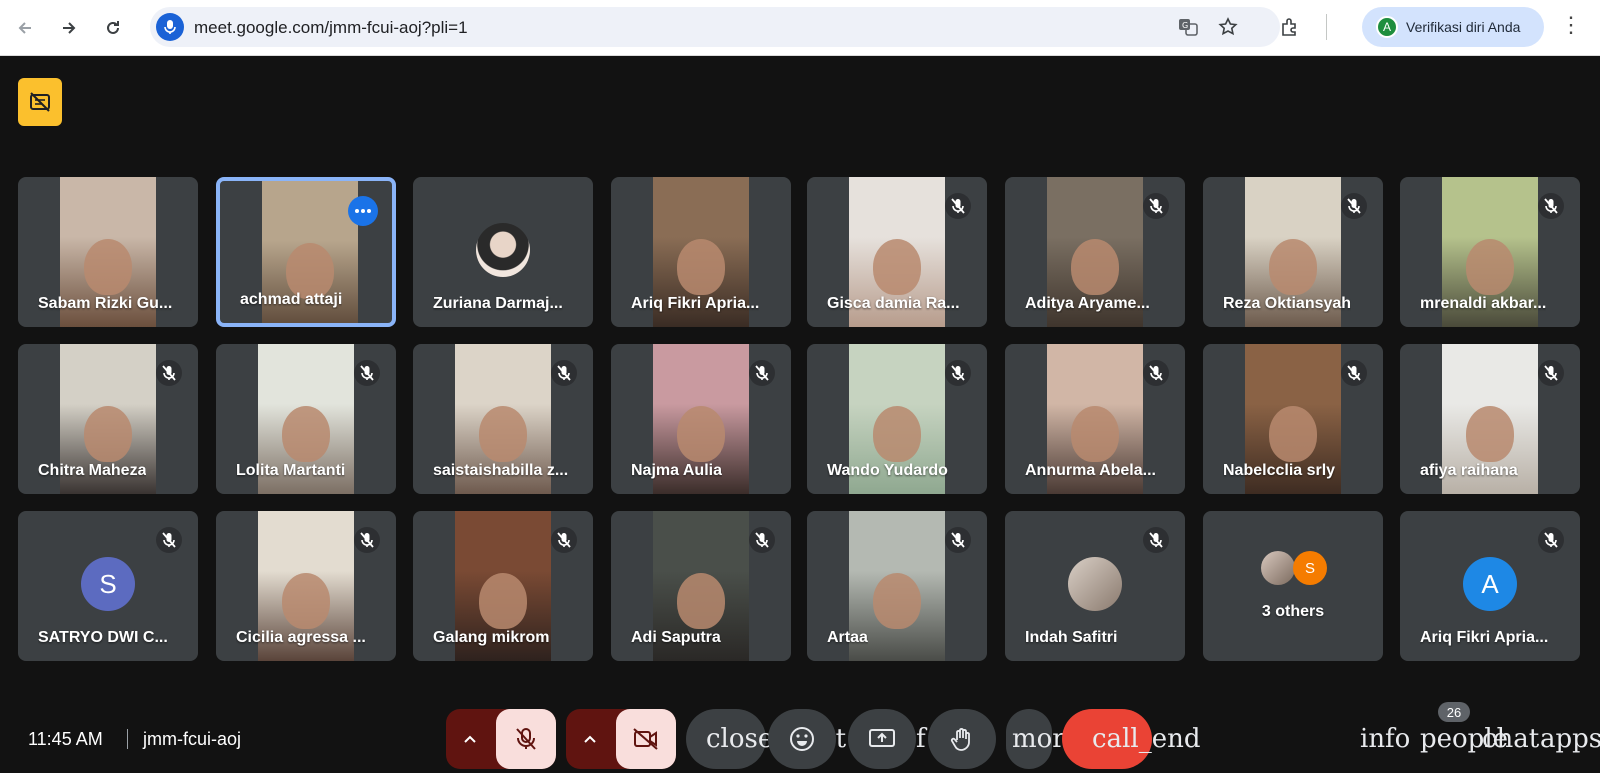 This screenshot has height=773, width=1600. Describe the element at coordinates (92, 470) in the screenshot. I see `participant-name: Chitra Maheza` at that location.